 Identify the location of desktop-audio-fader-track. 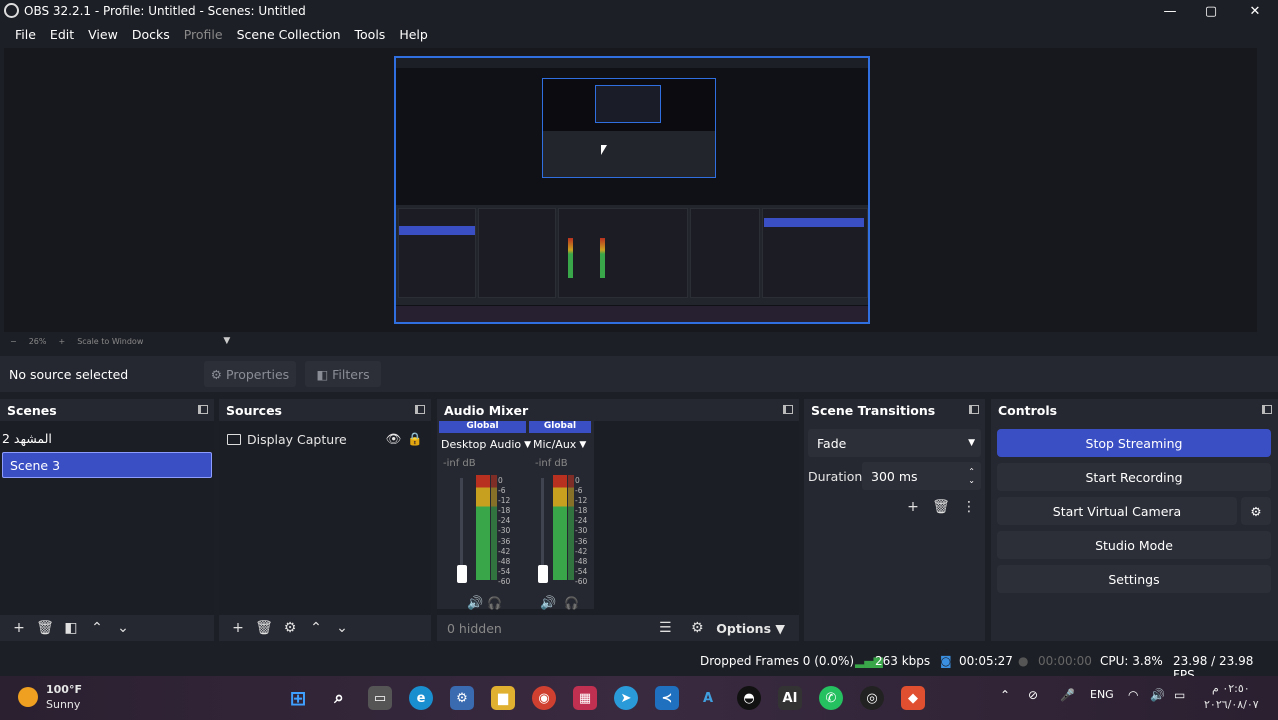
(461, 528).